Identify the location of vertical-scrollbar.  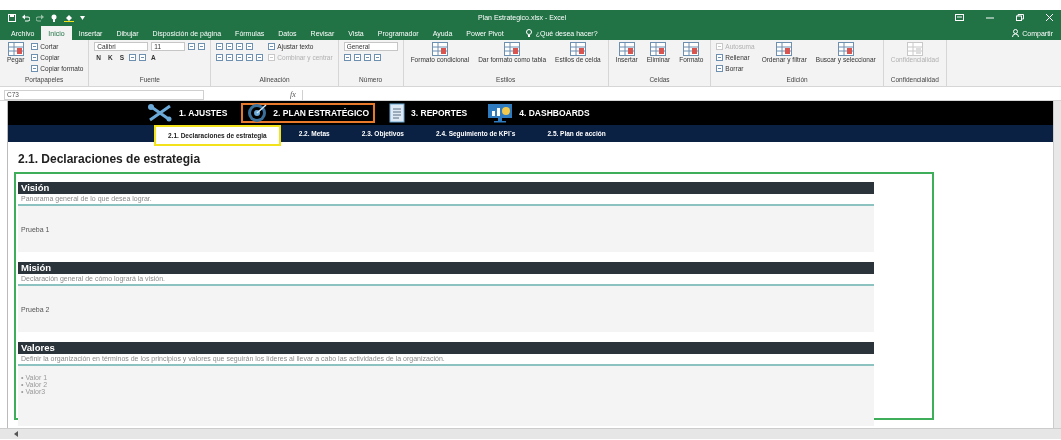
(1057, 264).